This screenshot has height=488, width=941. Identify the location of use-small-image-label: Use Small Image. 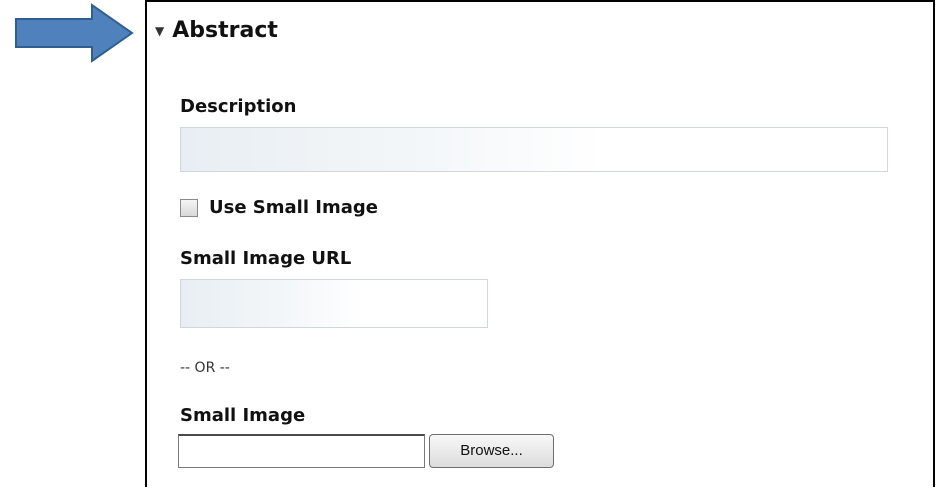
(293, 207).